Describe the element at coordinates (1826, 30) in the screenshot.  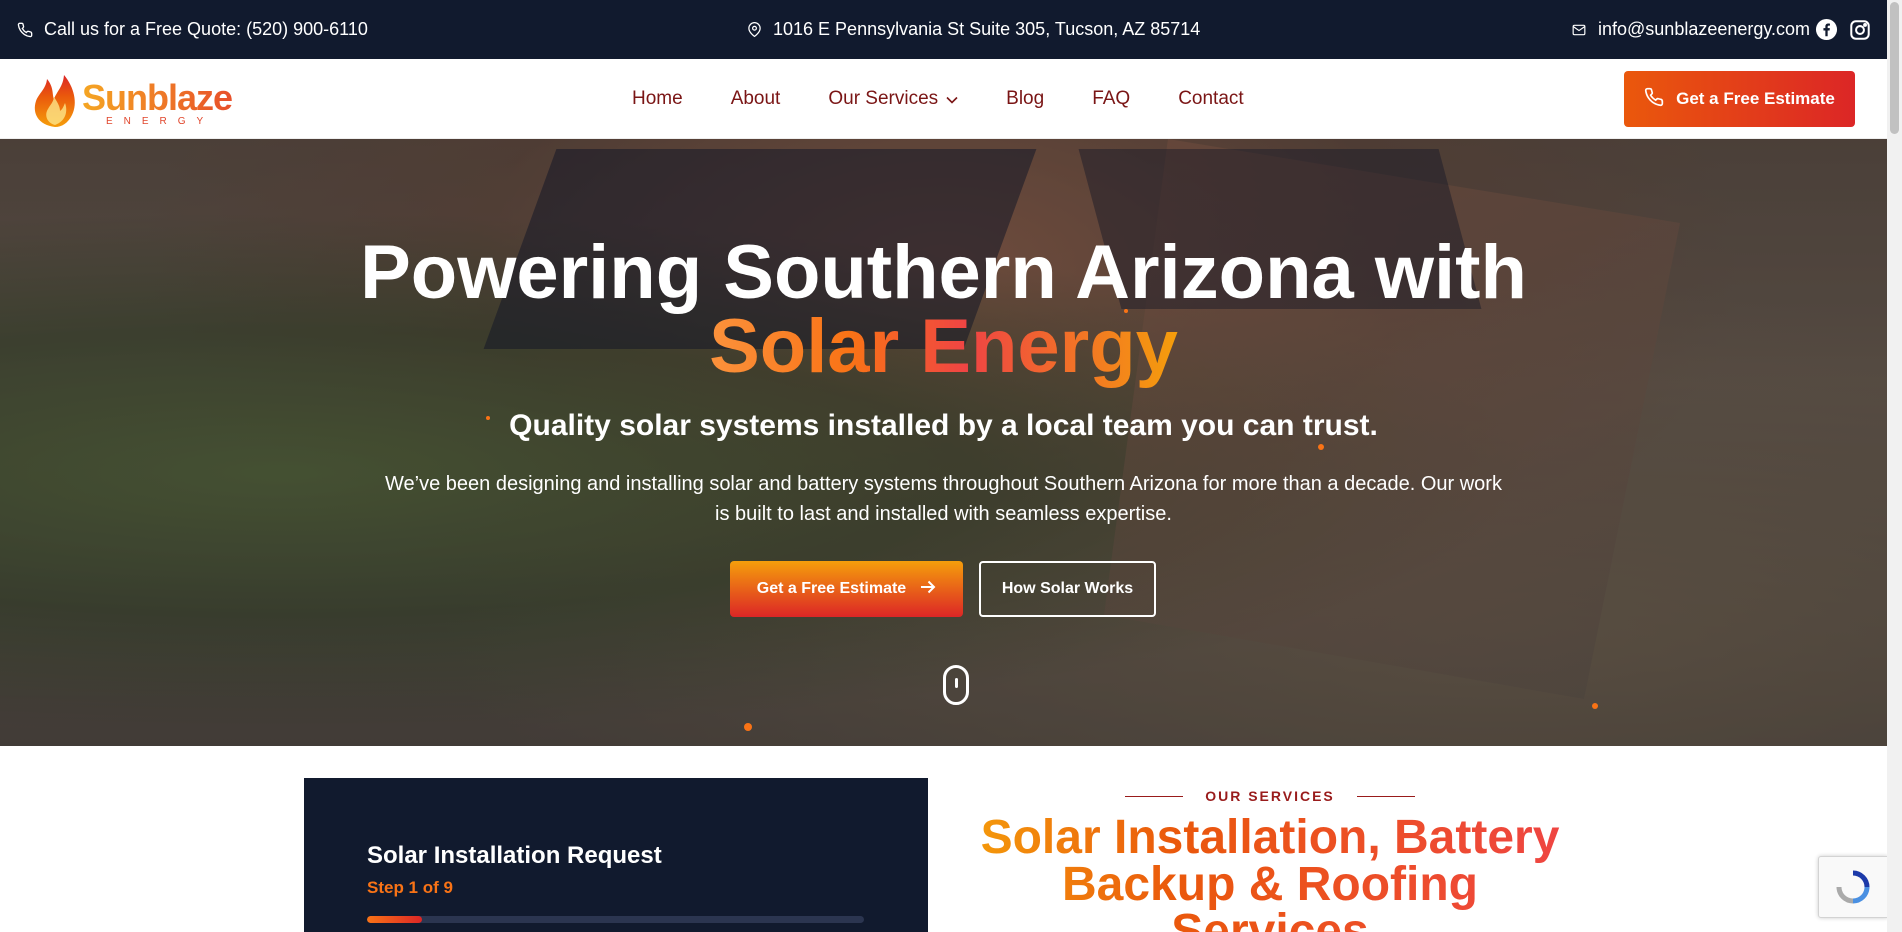
I see `facebook-icon` at that location.